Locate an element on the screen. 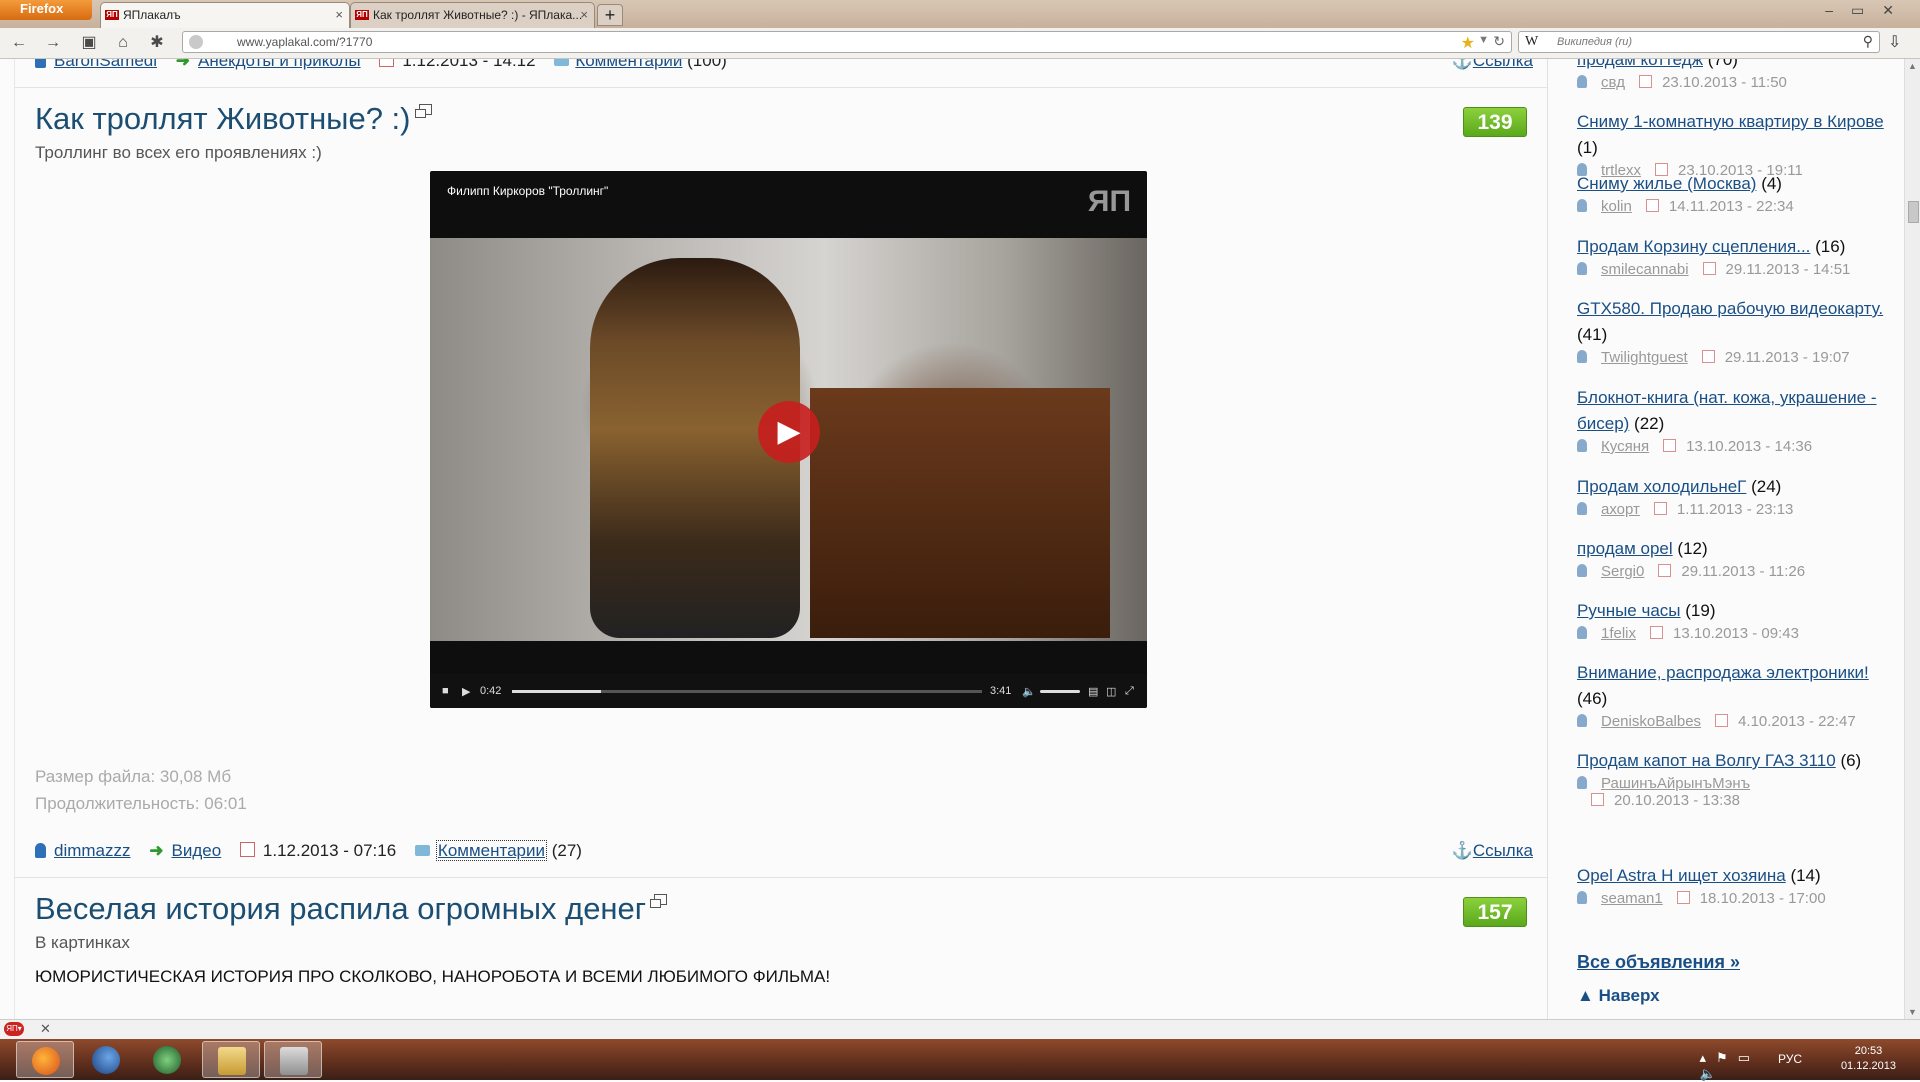  ad-title-link: Сниму 1-комнатную квартиру в Кирове is located at coordinates (1730, 121).